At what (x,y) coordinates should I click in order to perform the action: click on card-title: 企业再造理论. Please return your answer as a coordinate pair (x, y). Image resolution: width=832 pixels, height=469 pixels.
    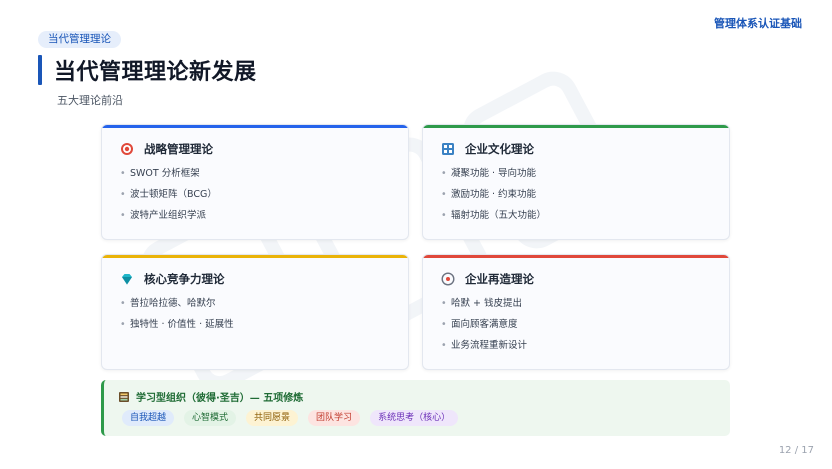
    Looking at the image, I should click on (499, 279).